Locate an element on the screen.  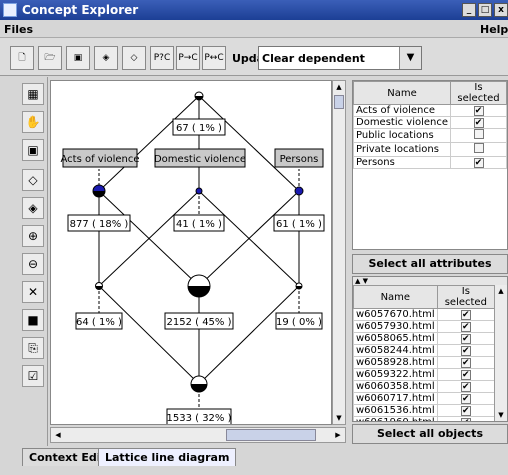
diagram-horizontal-scrollbar: ◀ ▶ is located at coordinates (198, 435).